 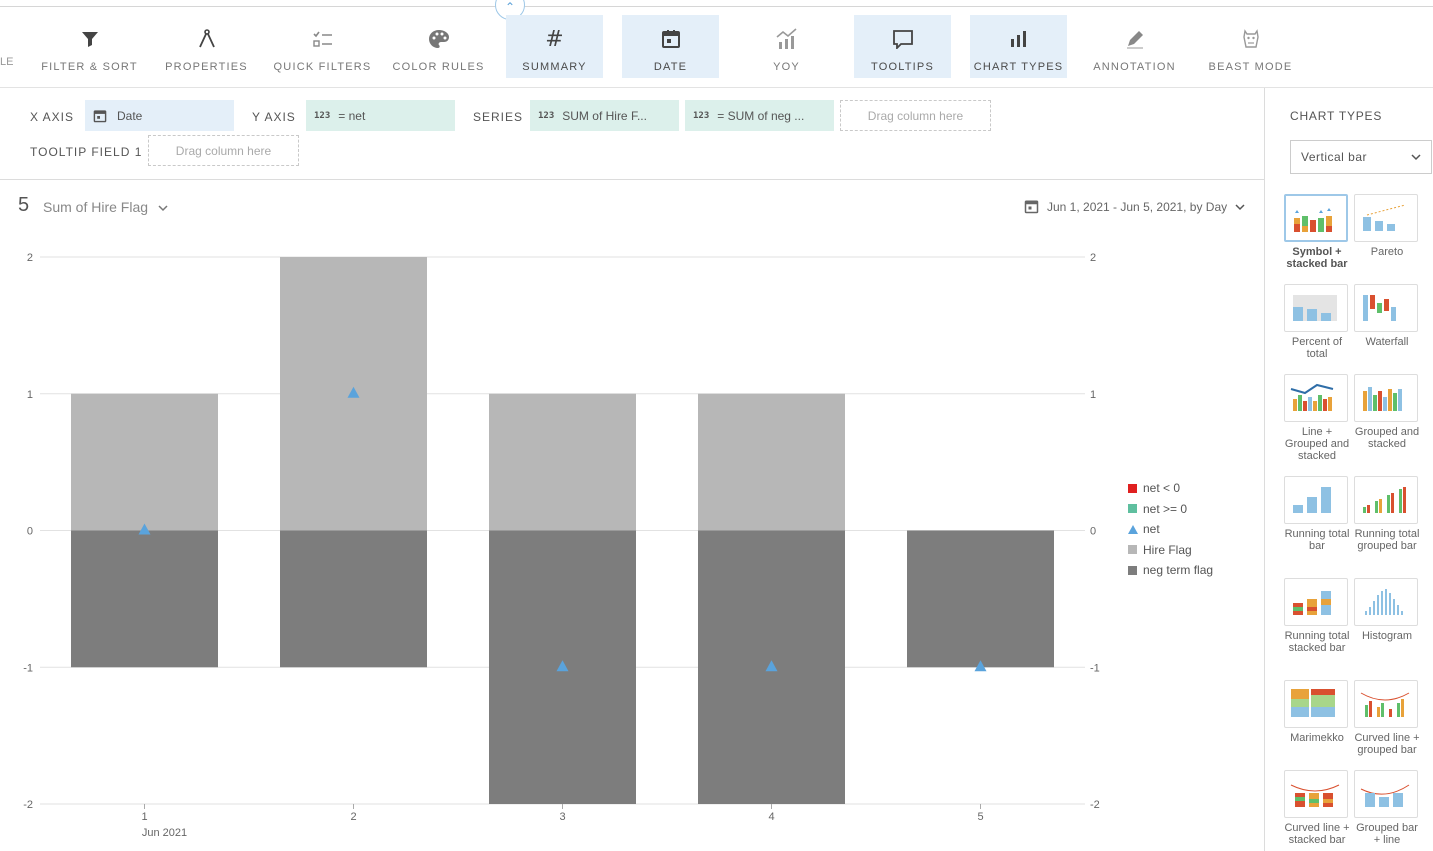 I want to click on yoy-chart-icon, so click(x=787, y=39).